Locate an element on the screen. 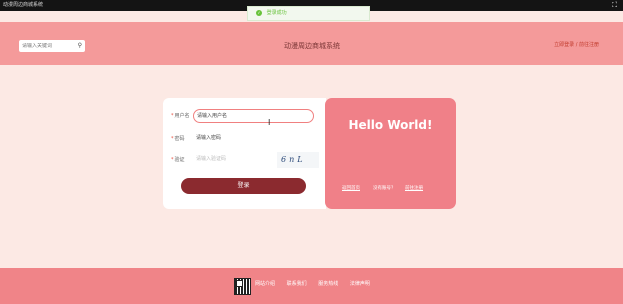  success-toast: ✓ 登录成功 is located at coordinates (308, 13).